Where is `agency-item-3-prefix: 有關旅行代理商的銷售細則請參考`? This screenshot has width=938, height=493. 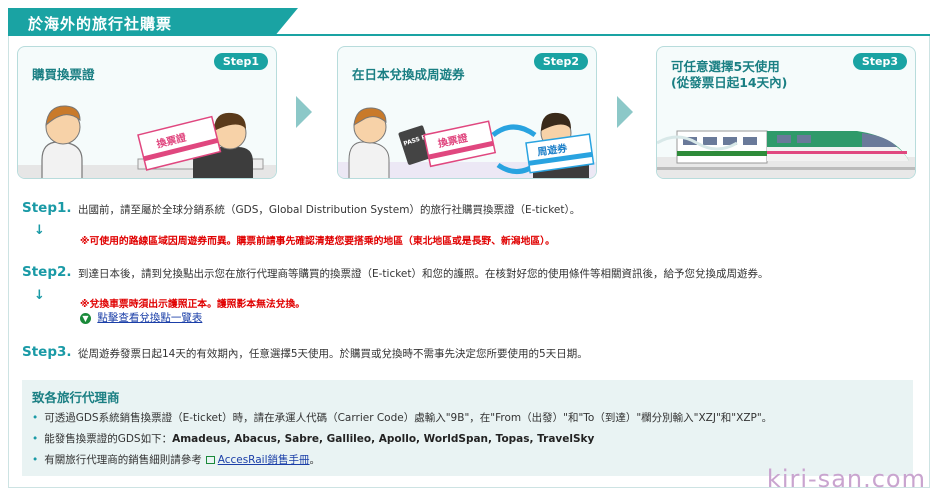
agency-item-3-prefix: 有關旅行代理商的銷售細則請參考 is located at coordinates (123, 460).